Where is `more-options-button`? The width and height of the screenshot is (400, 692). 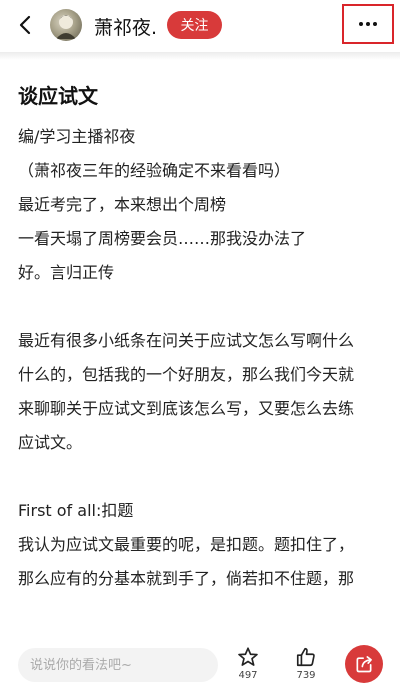 more-options-button is located at coordinates (368, 24).